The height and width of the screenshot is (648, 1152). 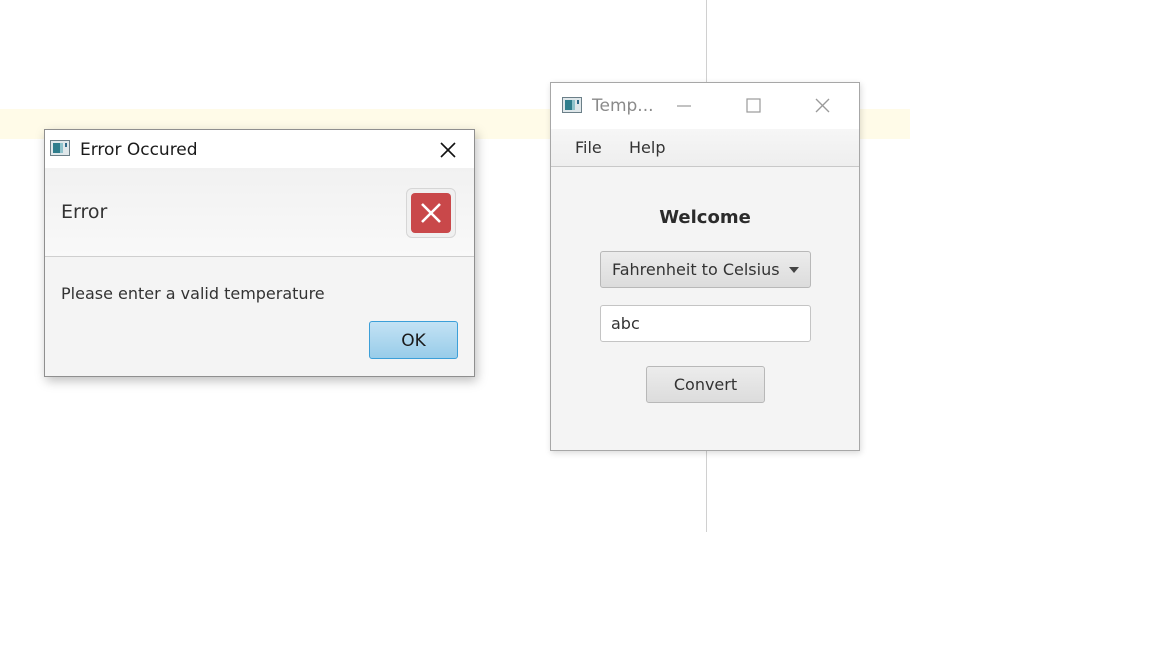 I want to click on error-x-icon, so click(x=431, y=213).